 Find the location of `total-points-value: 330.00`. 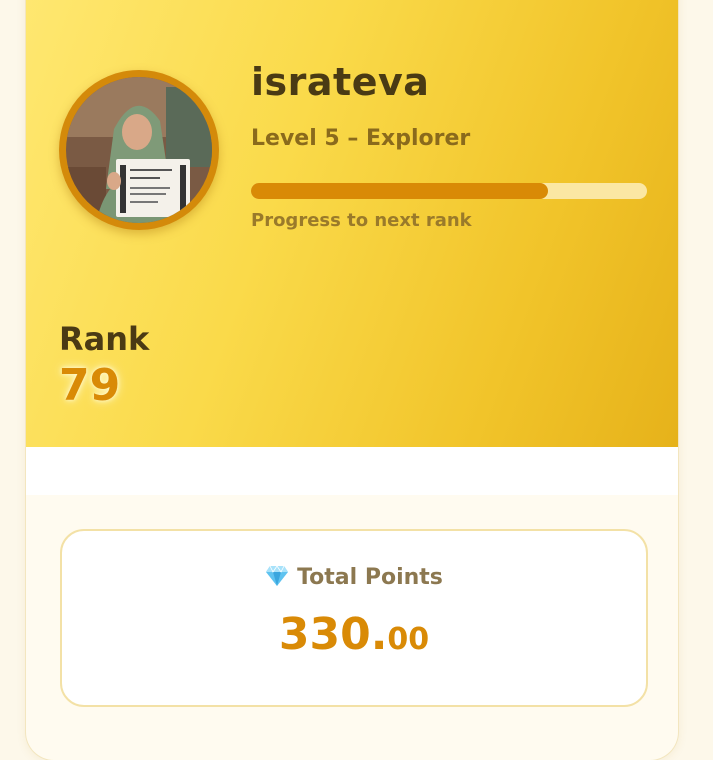

total-points-value: 330.00 is located at coordinates (354, 634).